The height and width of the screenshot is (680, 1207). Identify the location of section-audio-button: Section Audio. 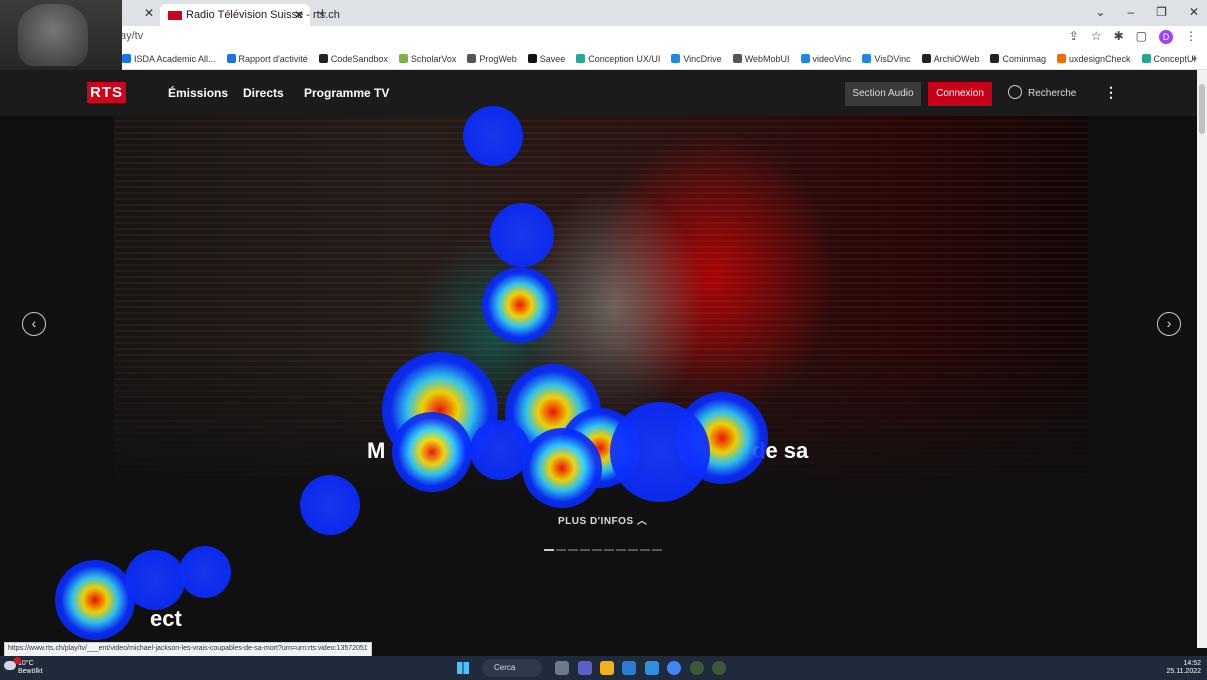
(883, 94).